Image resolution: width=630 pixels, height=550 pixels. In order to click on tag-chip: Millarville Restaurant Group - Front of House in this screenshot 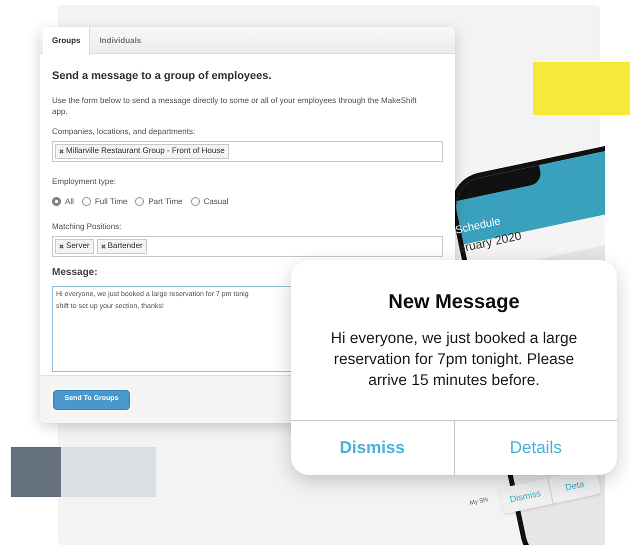, I will do `click(142, 151)`.